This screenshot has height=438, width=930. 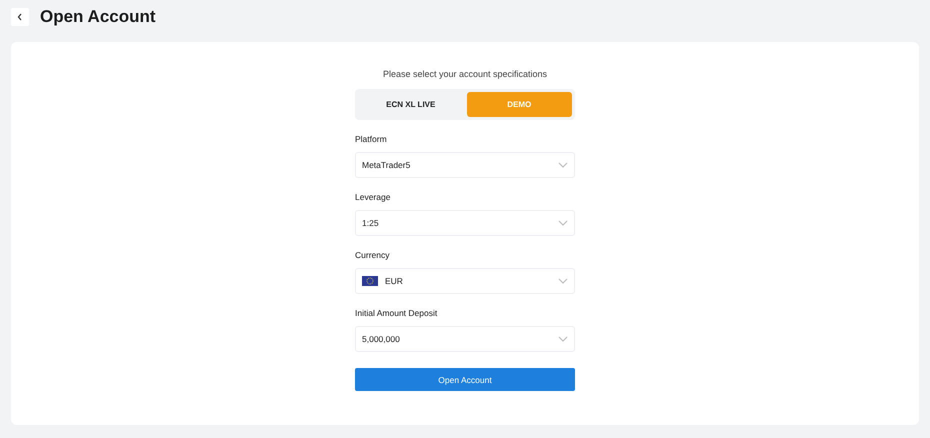 I want to click on field-label: Currency, so click(x=372, y=255).